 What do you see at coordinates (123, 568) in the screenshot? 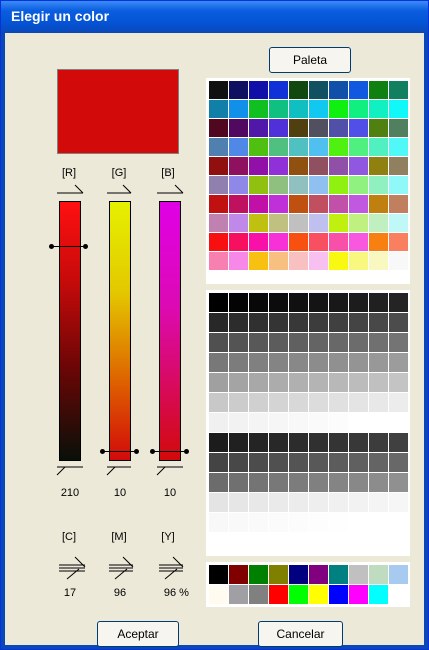
I see `cmy-slider-group` at bounding box center [123, 568].